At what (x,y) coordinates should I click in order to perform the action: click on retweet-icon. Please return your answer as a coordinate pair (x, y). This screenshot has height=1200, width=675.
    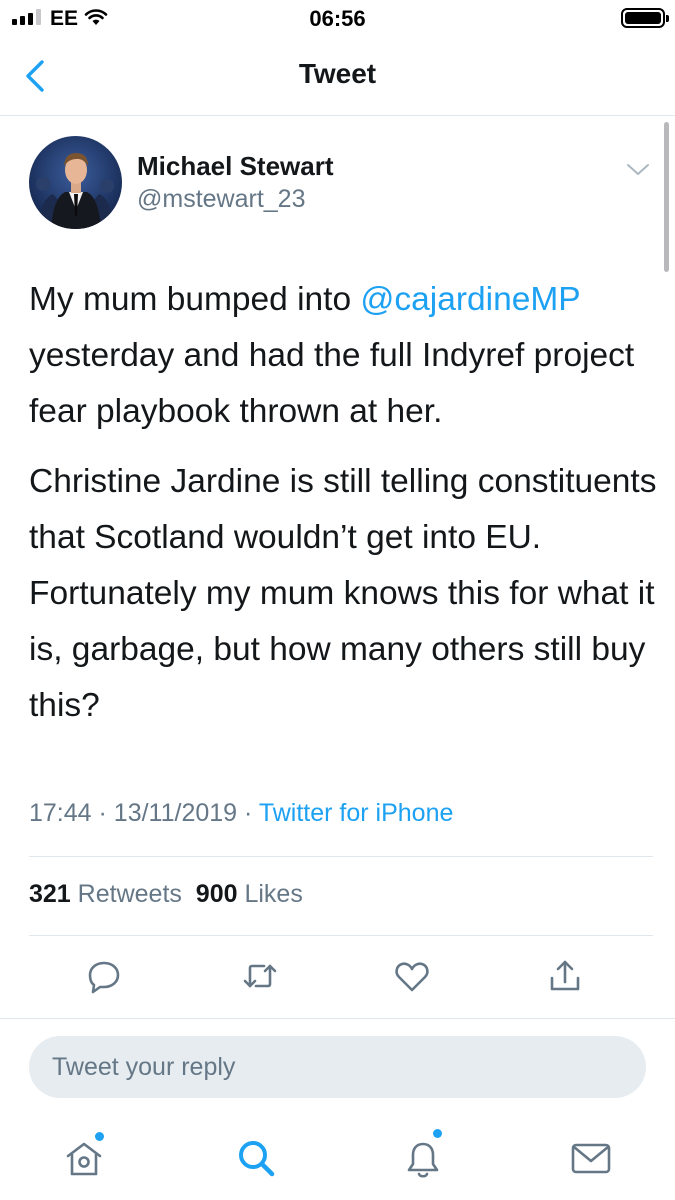
    Looking at the image, I should click on (260, 976).